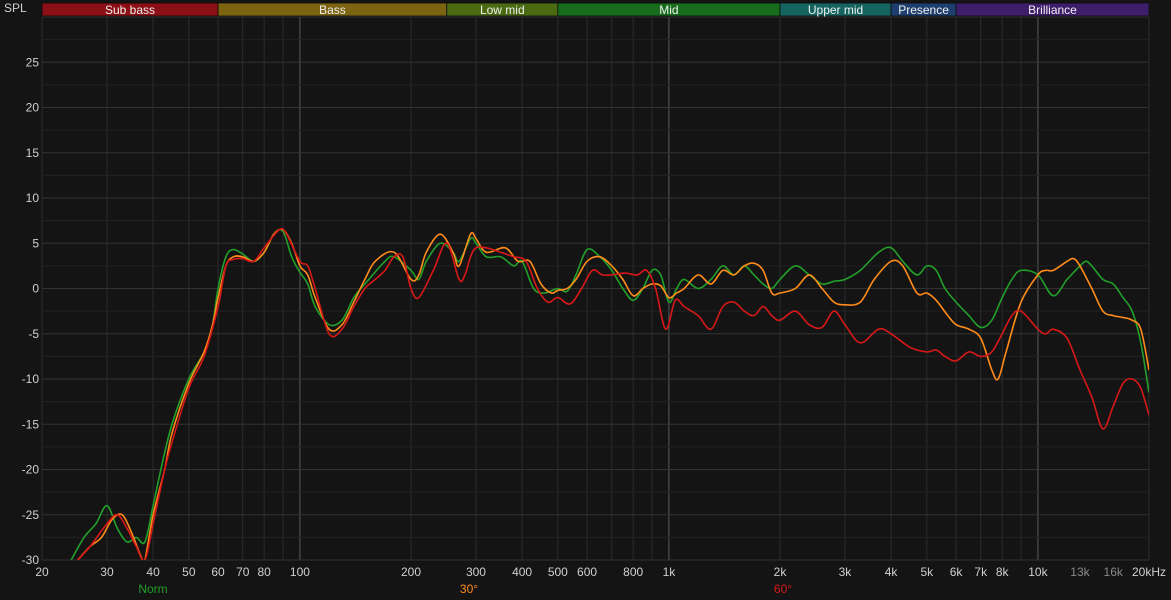 Image resolution: width=1171 pixels, height=600 pixels. Describe the element at coordinates (35, 289) in the screenshot. I see `y-tick-label: 0` at that location.